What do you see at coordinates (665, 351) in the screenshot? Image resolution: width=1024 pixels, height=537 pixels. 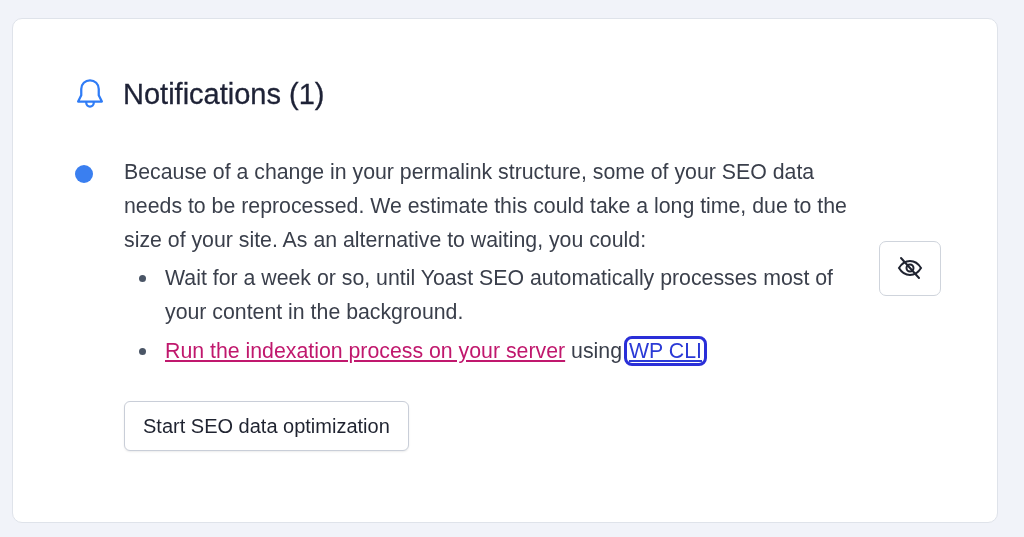 I see `wp-cli-link: WP CLI` at bounding box center [665, 351].